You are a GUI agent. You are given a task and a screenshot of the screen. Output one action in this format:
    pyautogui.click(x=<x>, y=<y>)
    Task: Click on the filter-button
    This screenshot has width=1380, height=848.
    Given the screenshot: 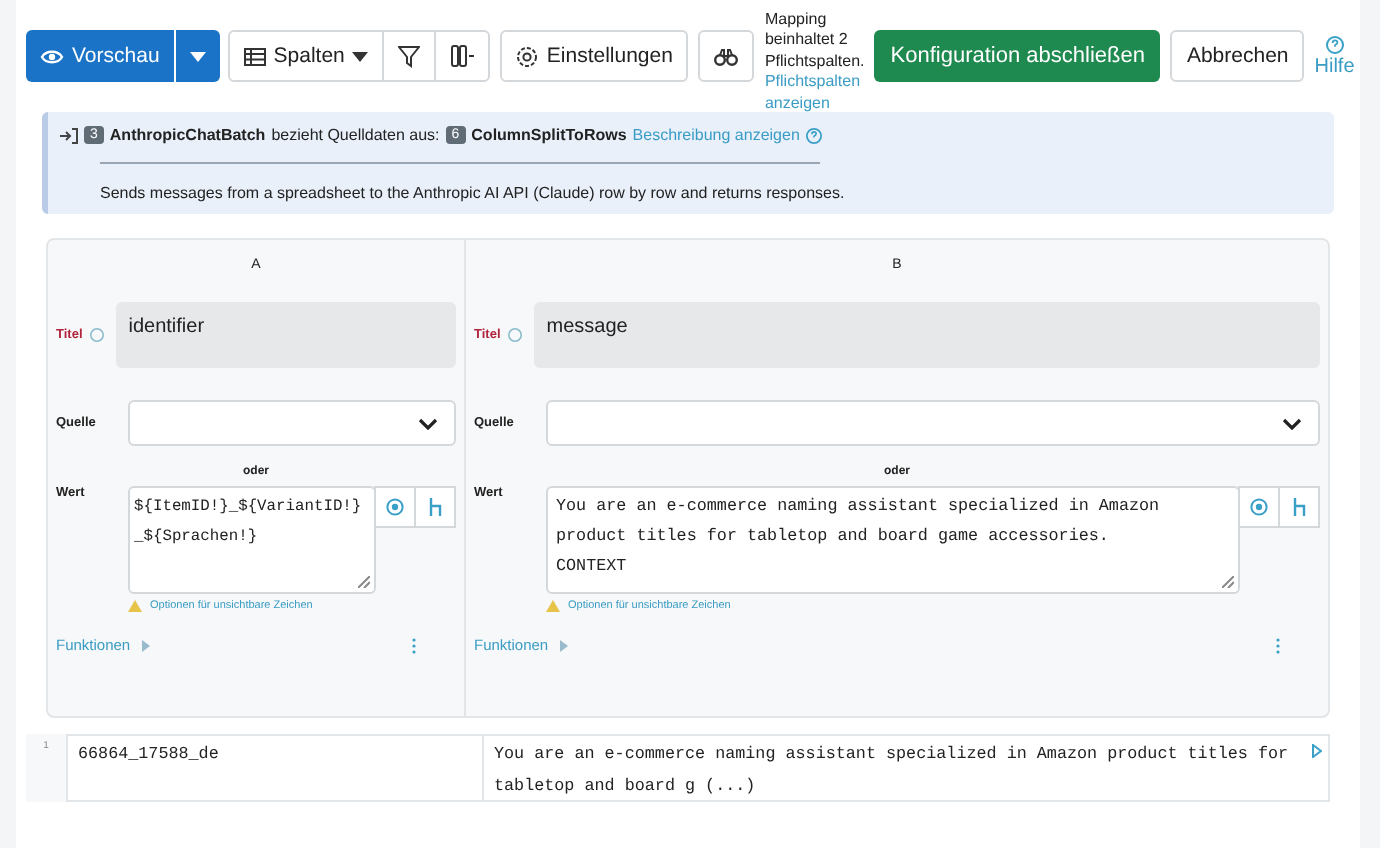 What is the action you would take?
    pyautogui.click(x=409, y=56)
    